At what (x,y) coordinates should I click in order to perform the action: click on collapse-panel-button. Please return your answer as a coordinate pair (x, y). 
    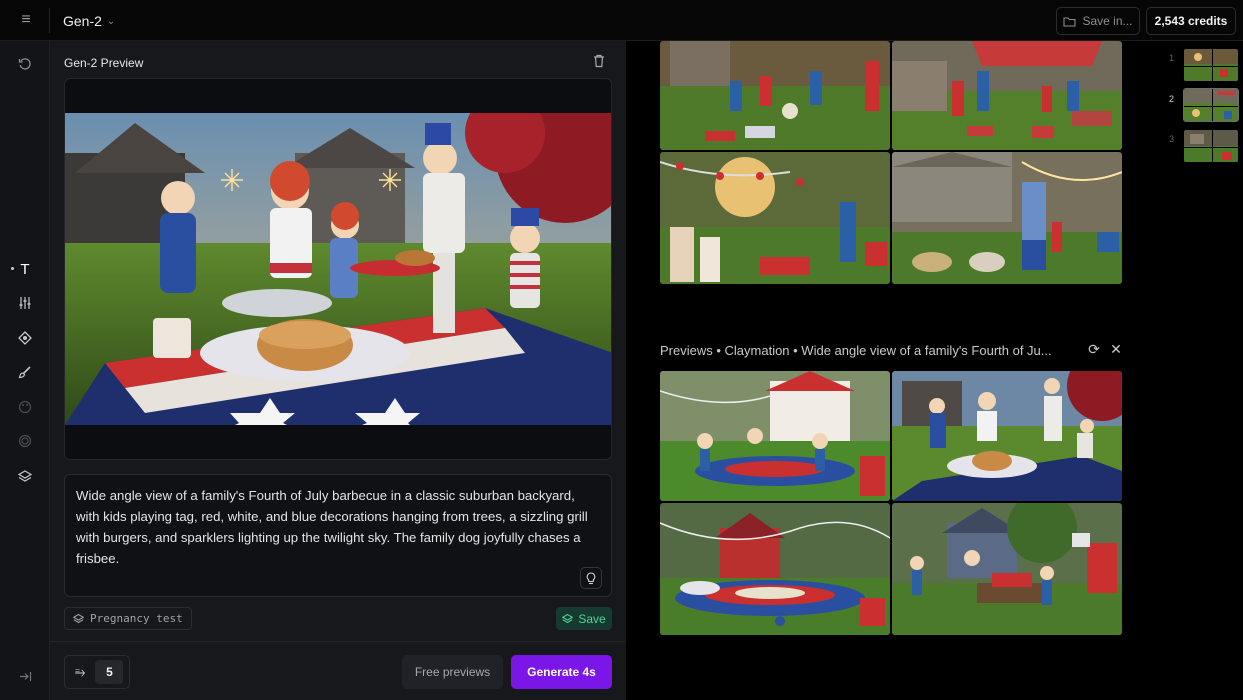
    Looking at the image, I should click on (25, 676).